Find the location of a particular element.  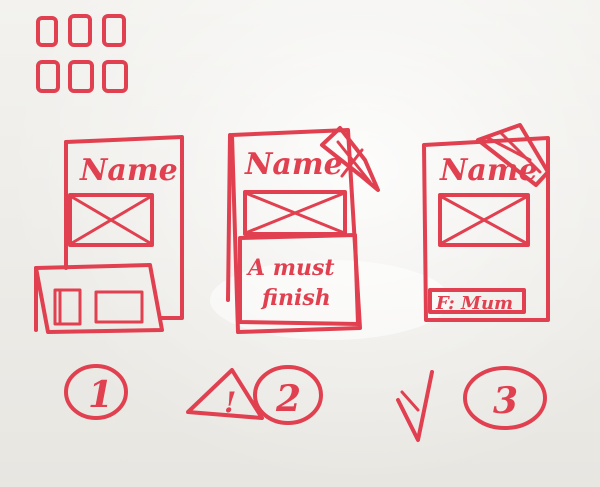

warning-icon: ! is located at coordinates (225, 394).